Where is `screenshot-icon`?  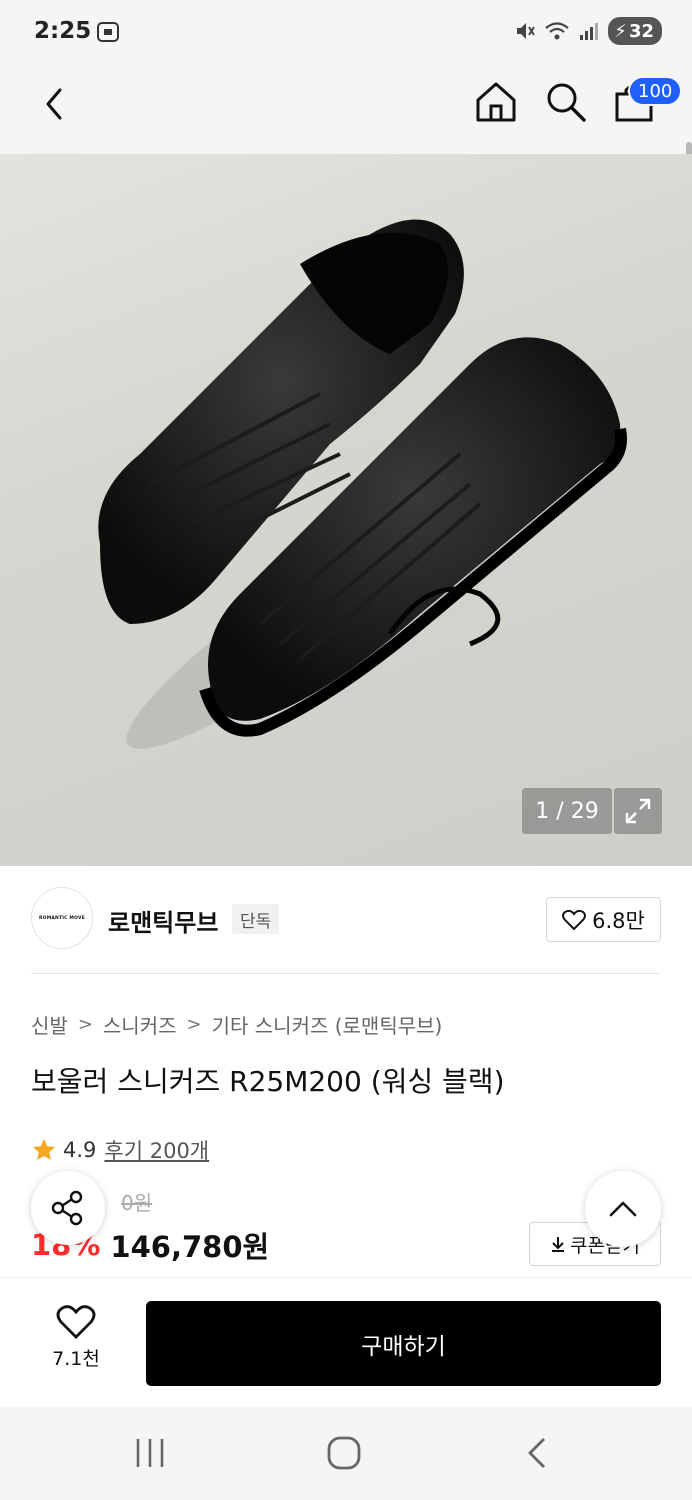
screenshot-icon is located at coordinates (108, 32).